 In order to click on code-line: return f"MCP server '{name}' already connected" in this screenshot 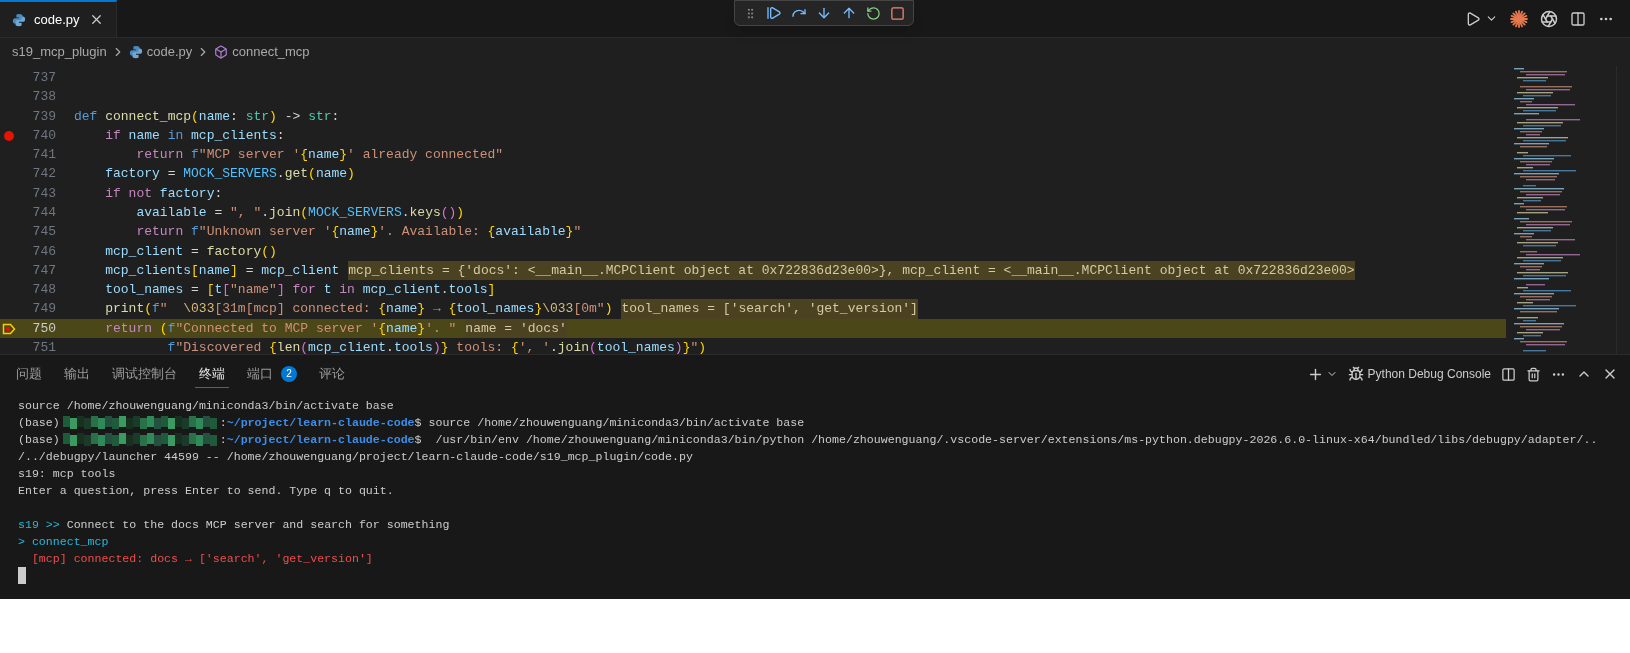, I will do `click(319, 155)`.